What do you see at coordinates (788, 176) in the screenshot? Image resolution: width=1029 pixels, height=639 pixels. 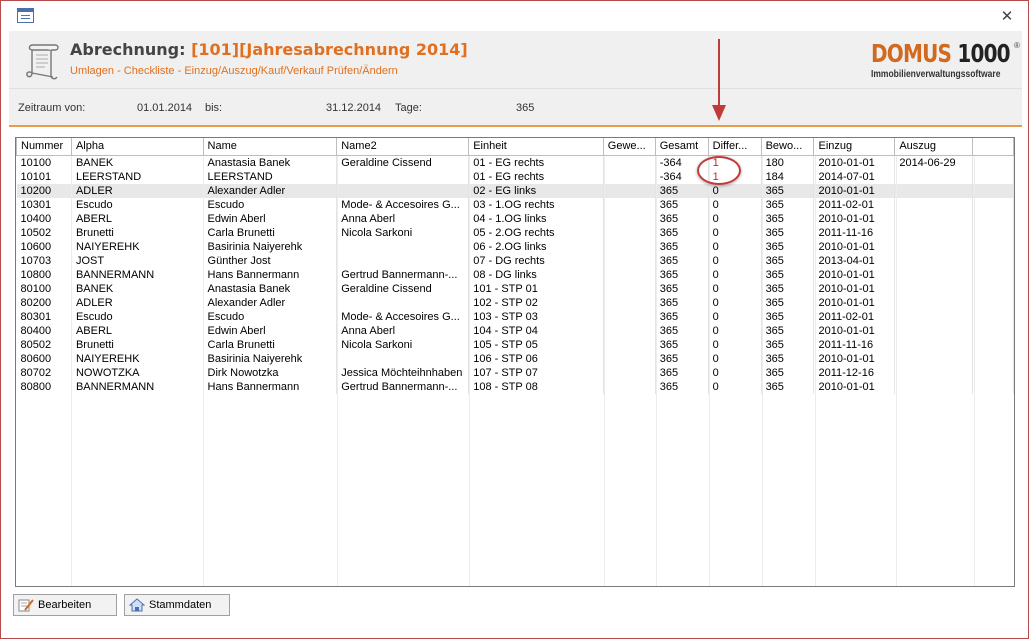 I see `table-cell: 184` at bounding box center [788, 176].